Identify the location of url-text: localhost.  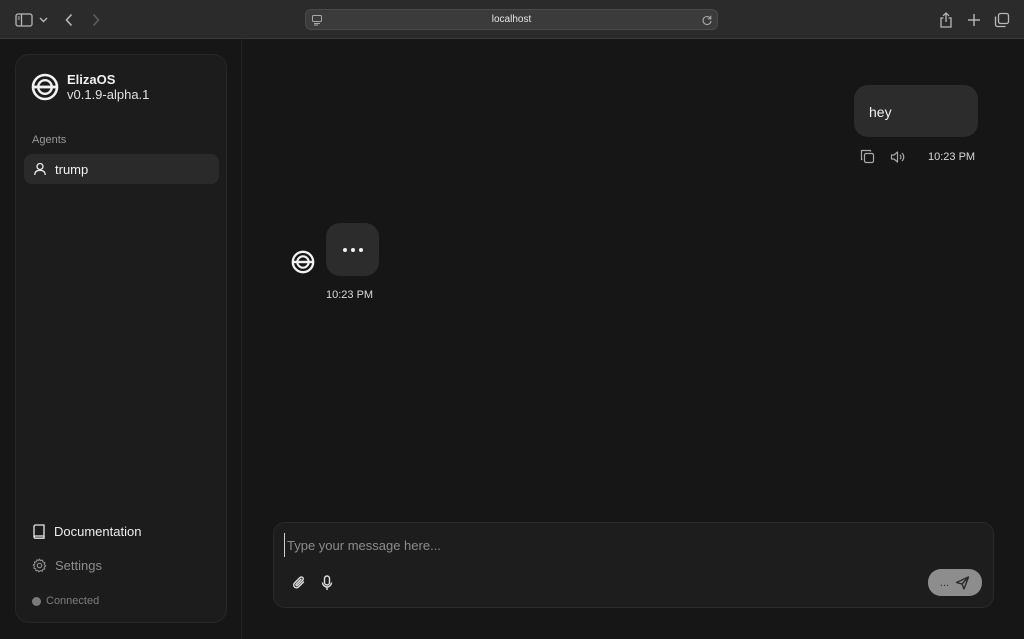
(511, 19).